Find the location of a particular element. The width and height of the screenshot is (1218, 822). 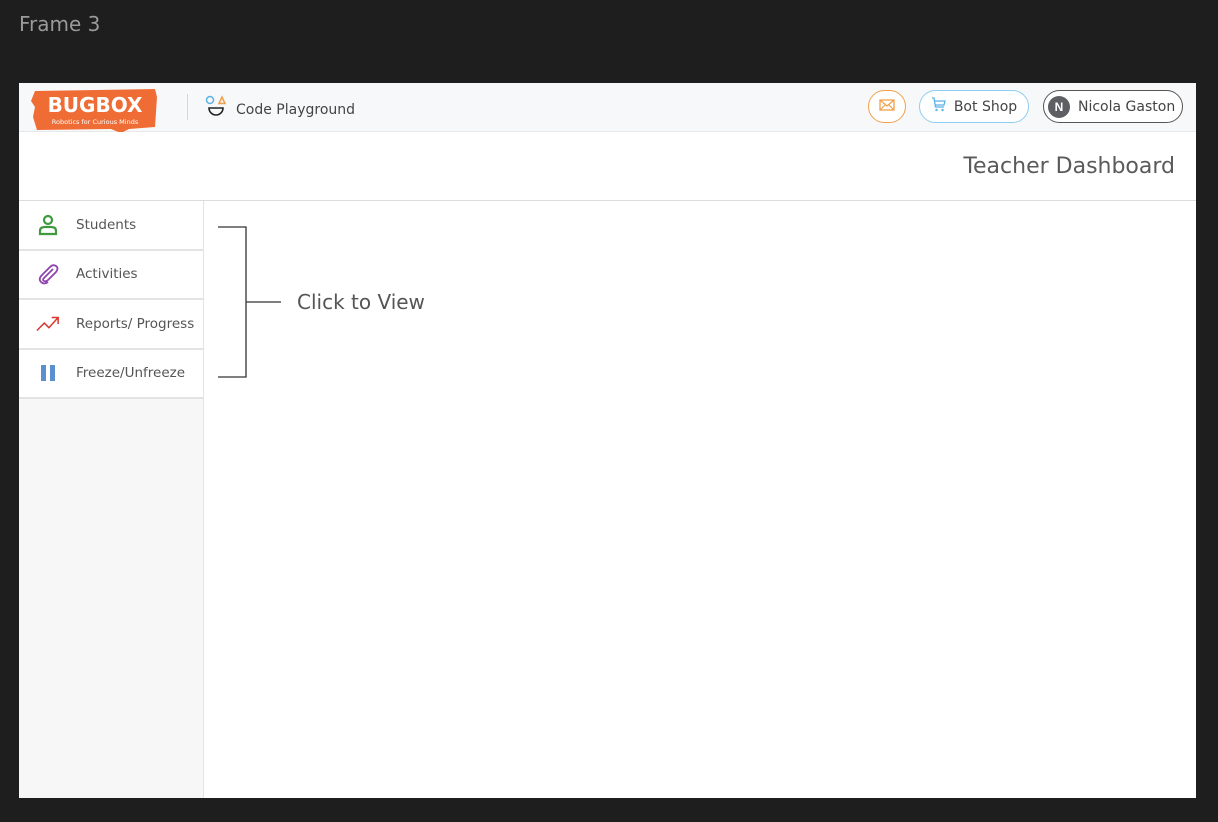

pause-icon is located at coordinates (48, 373).